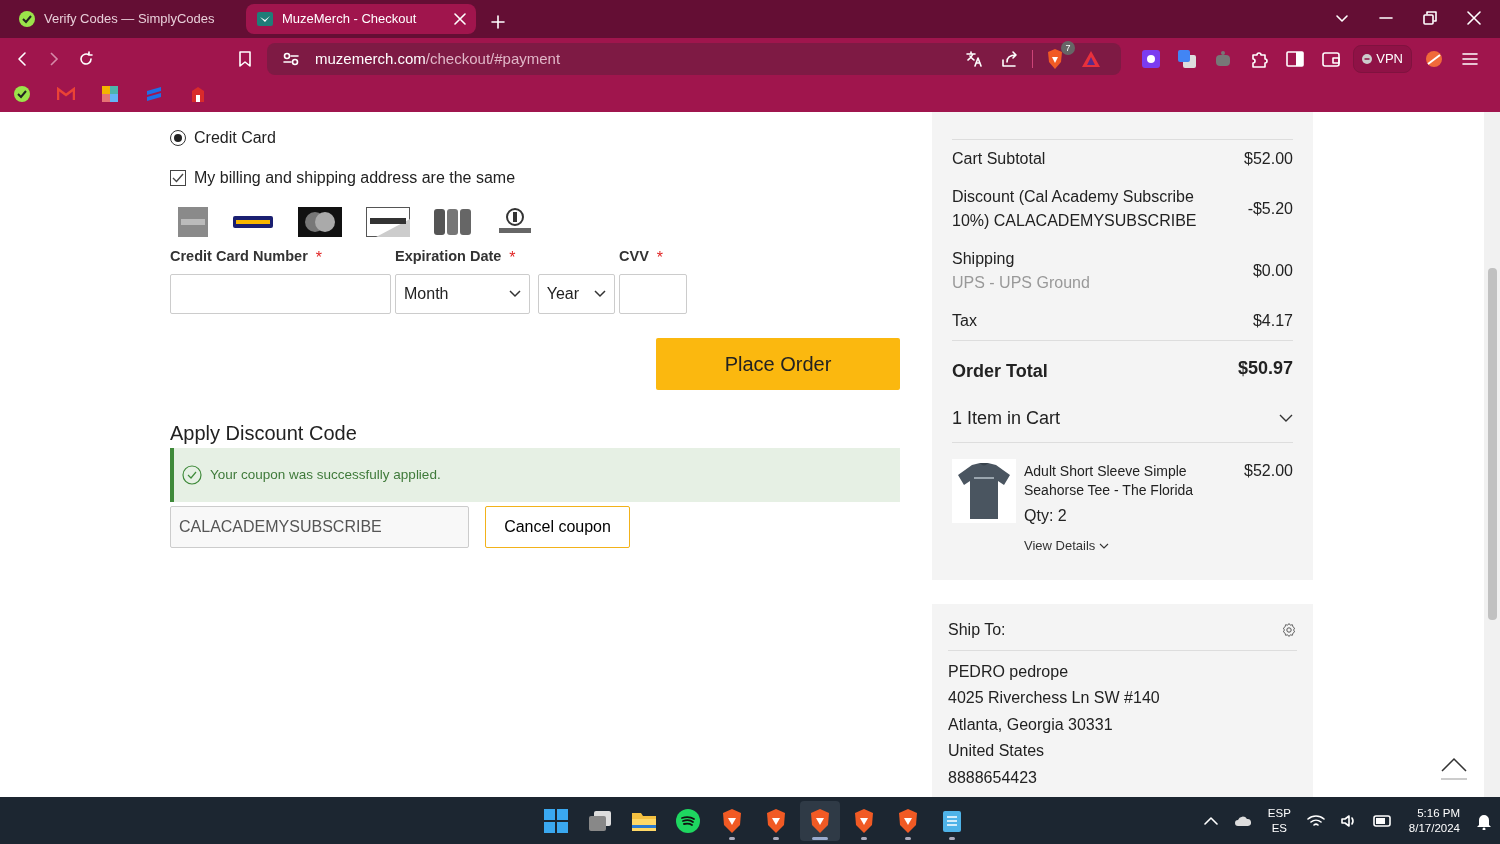  What do you see at coordinates (361, 19) in the screenshot?
I see `browser-tab: MuzeMerch - Checkout` at bounding box center [361, 19].